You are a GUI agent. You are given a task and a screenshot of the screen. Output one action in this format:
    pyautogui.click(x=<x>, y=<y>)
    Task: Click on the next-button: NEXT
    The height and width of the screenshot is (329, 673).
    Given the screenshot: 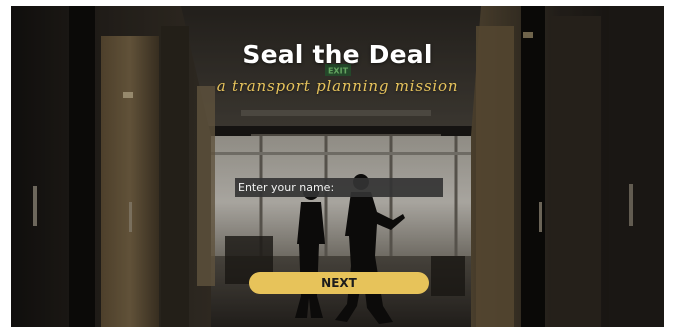 What is the action you would take?
    pyautogui.click(x=339, y=283)
    